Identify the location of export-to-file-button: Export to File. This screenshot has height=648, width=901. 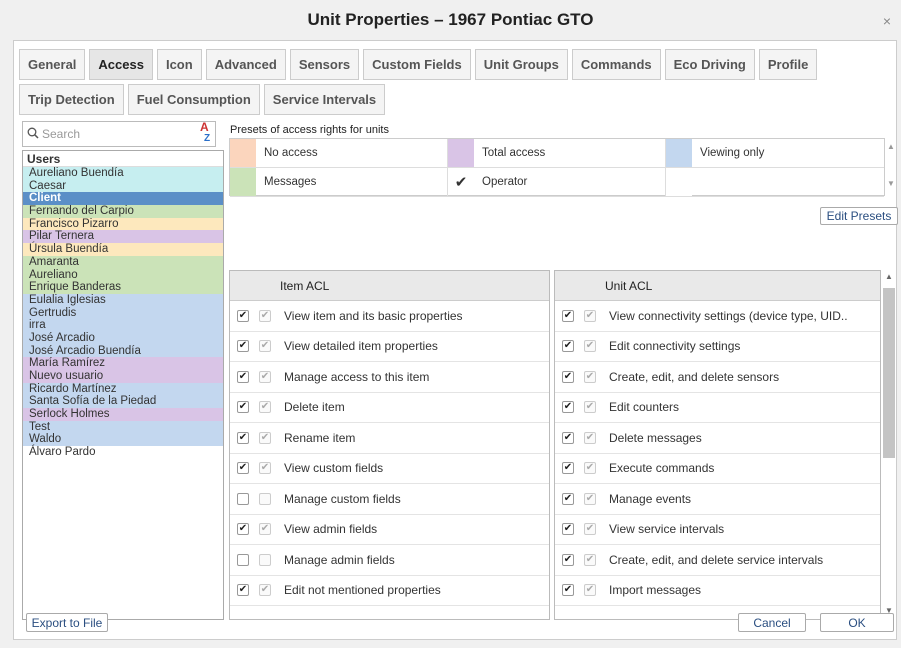
(67, 622).